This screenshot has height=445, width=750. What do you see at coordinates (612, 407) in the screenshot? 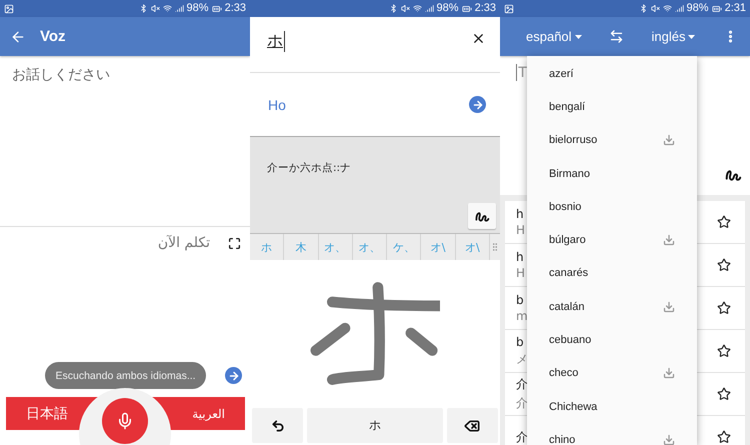
I see `language-menu-item: Chichewa` at bounding box center [612, 407].